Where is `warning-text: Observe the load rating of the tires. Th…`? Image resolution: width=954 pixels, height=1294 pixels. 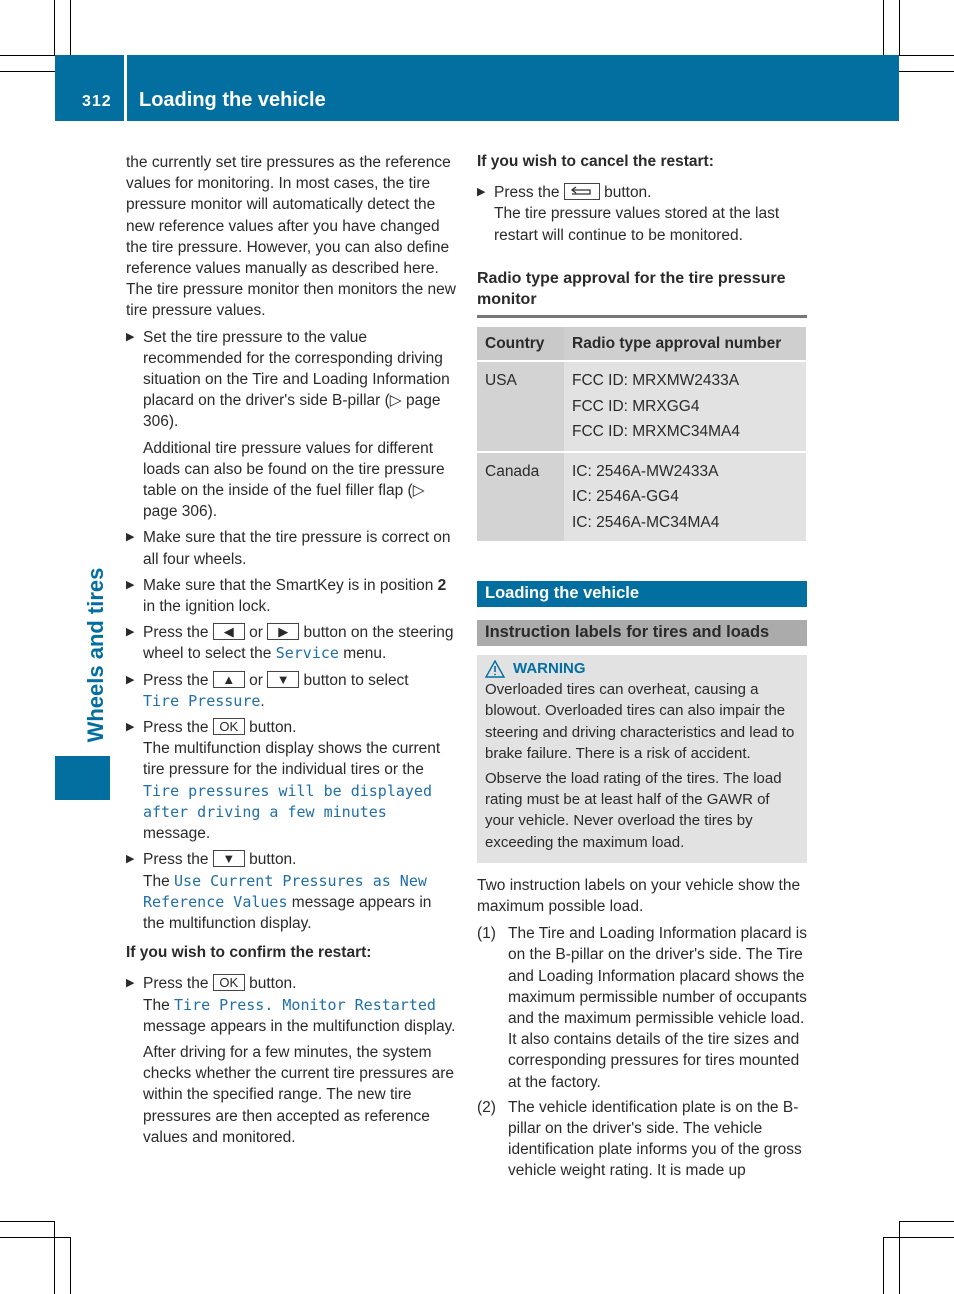
warning-text: Observe the load rating of the tires. Th… is located at coordinates (633, 810).